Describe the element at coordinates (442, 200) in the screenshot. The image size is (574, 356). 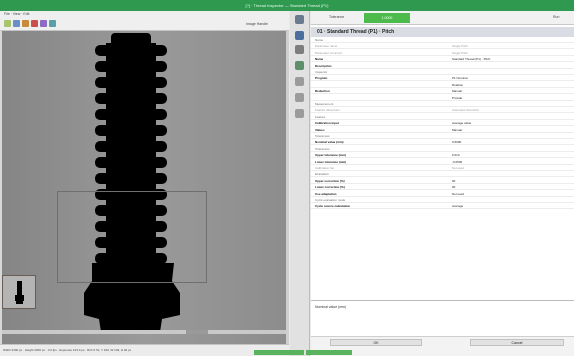
I see `property-row: Cycle evaluation mode` at that location.